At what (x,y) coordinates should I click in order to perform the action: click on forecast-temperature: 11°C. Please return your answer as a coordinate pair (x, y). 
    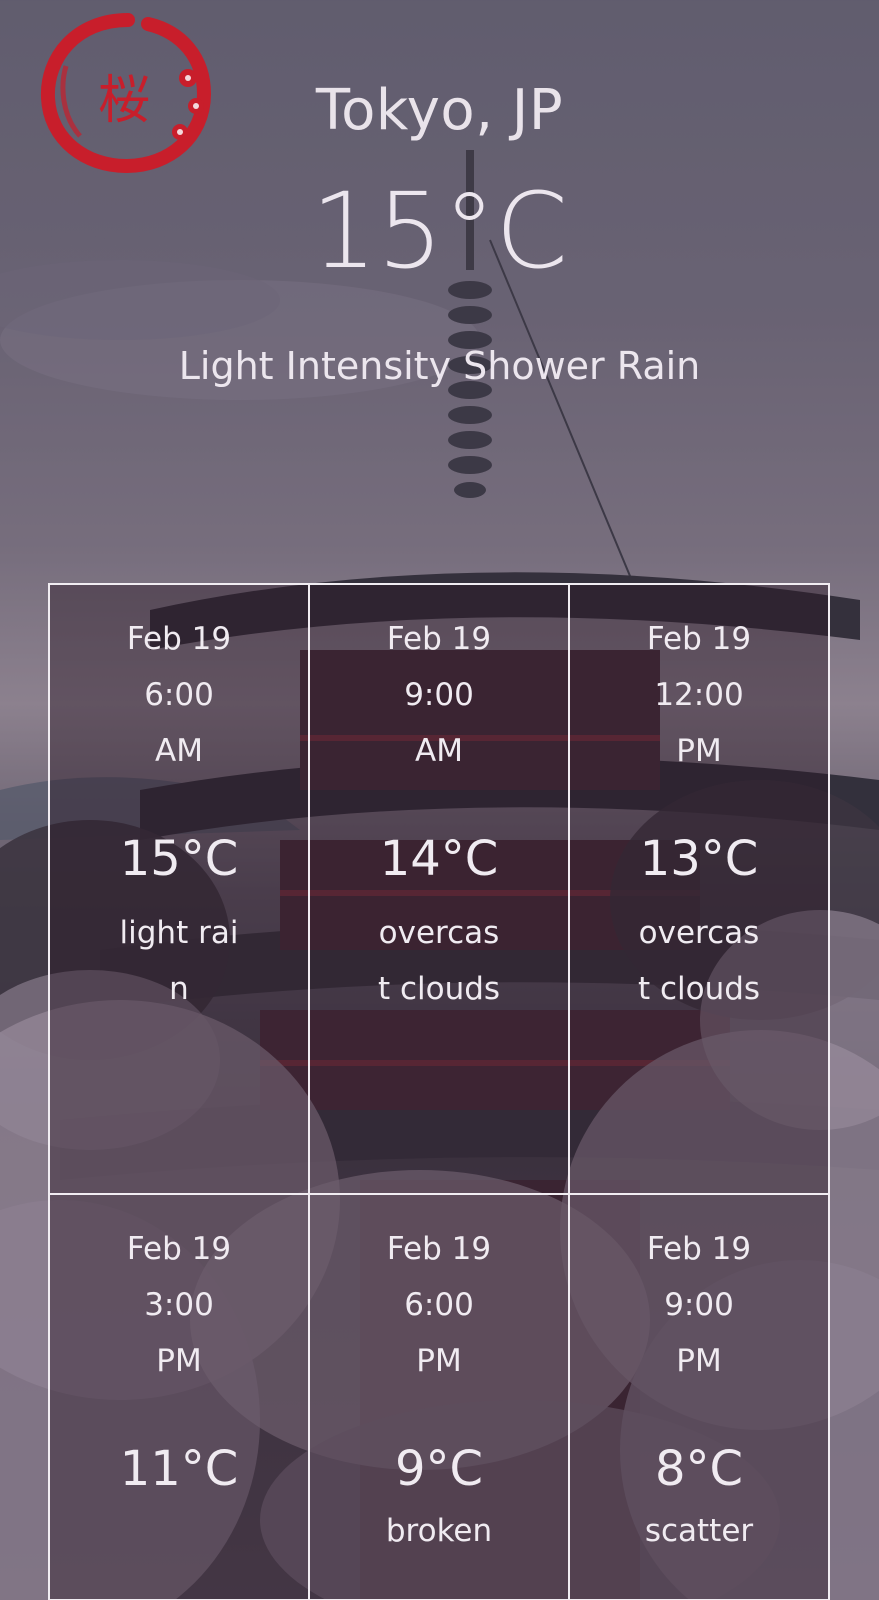
    Looking at the image, I should click on (179, 1469).